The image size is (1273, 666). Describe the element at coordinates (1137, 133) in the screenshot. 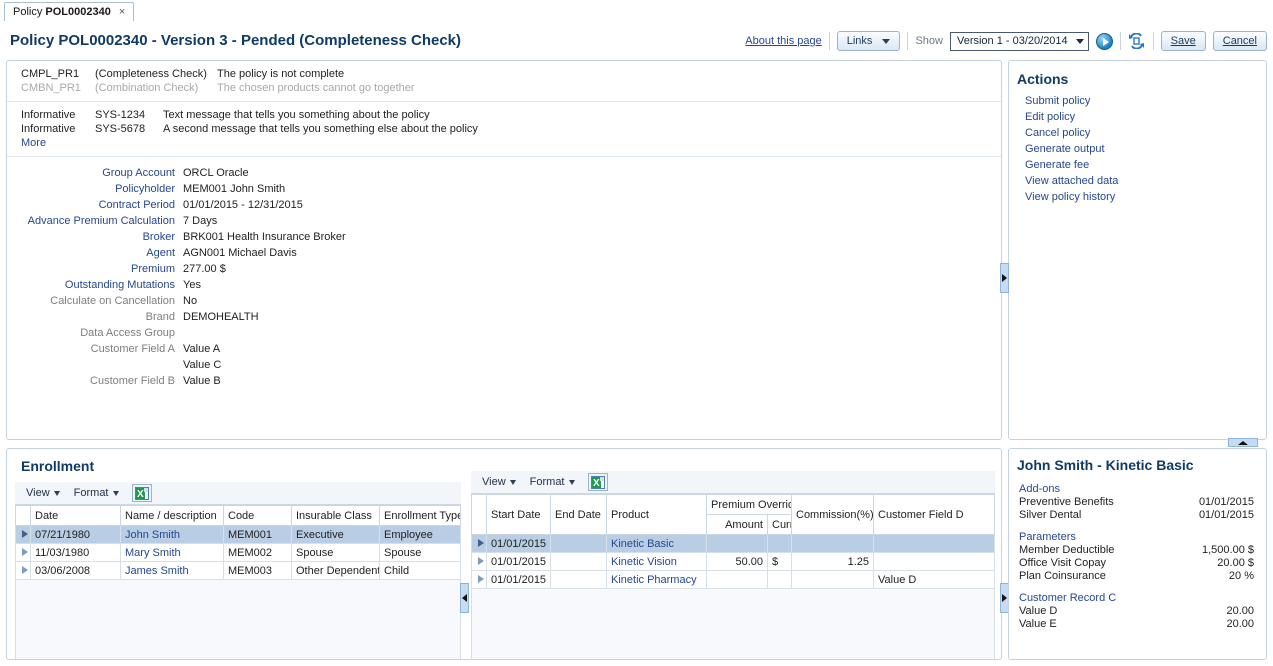

I see `action-cancel-policy: Cancel policy` at that location.